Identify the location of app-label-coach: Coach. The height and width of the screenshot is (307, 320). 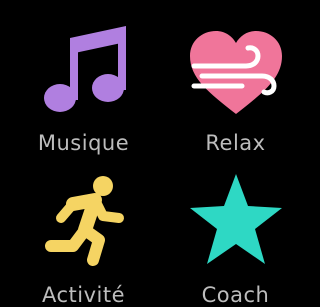
(235, 295).